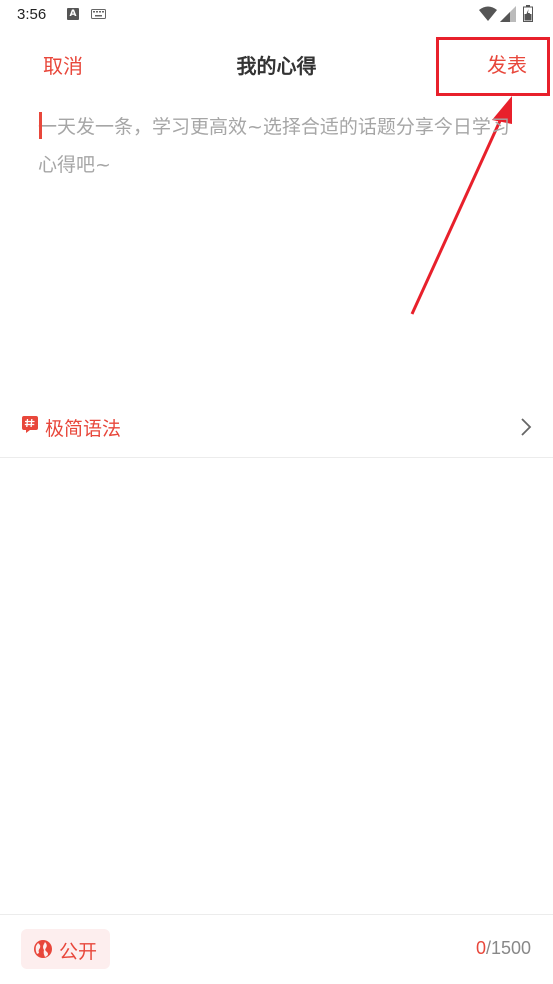 The image size is (553, 984). What do you see at coordinates (508, 948) in the screenshot?
I see `char-count-max: /1500` at bounding box center [508, 948].